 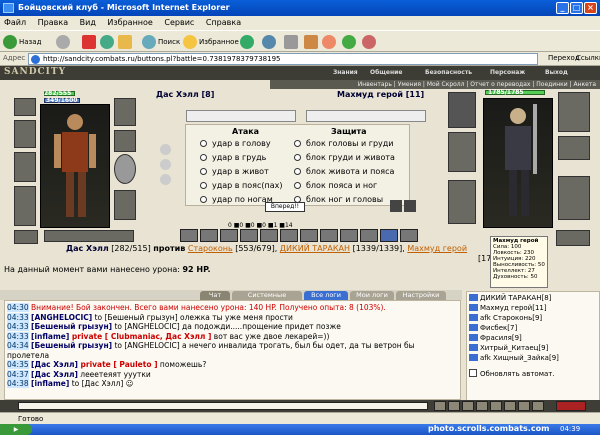 What do you see at coordinates (64, 42) in the screenshot?
I see `forward-nav-button` at bounding box center [64, 42].